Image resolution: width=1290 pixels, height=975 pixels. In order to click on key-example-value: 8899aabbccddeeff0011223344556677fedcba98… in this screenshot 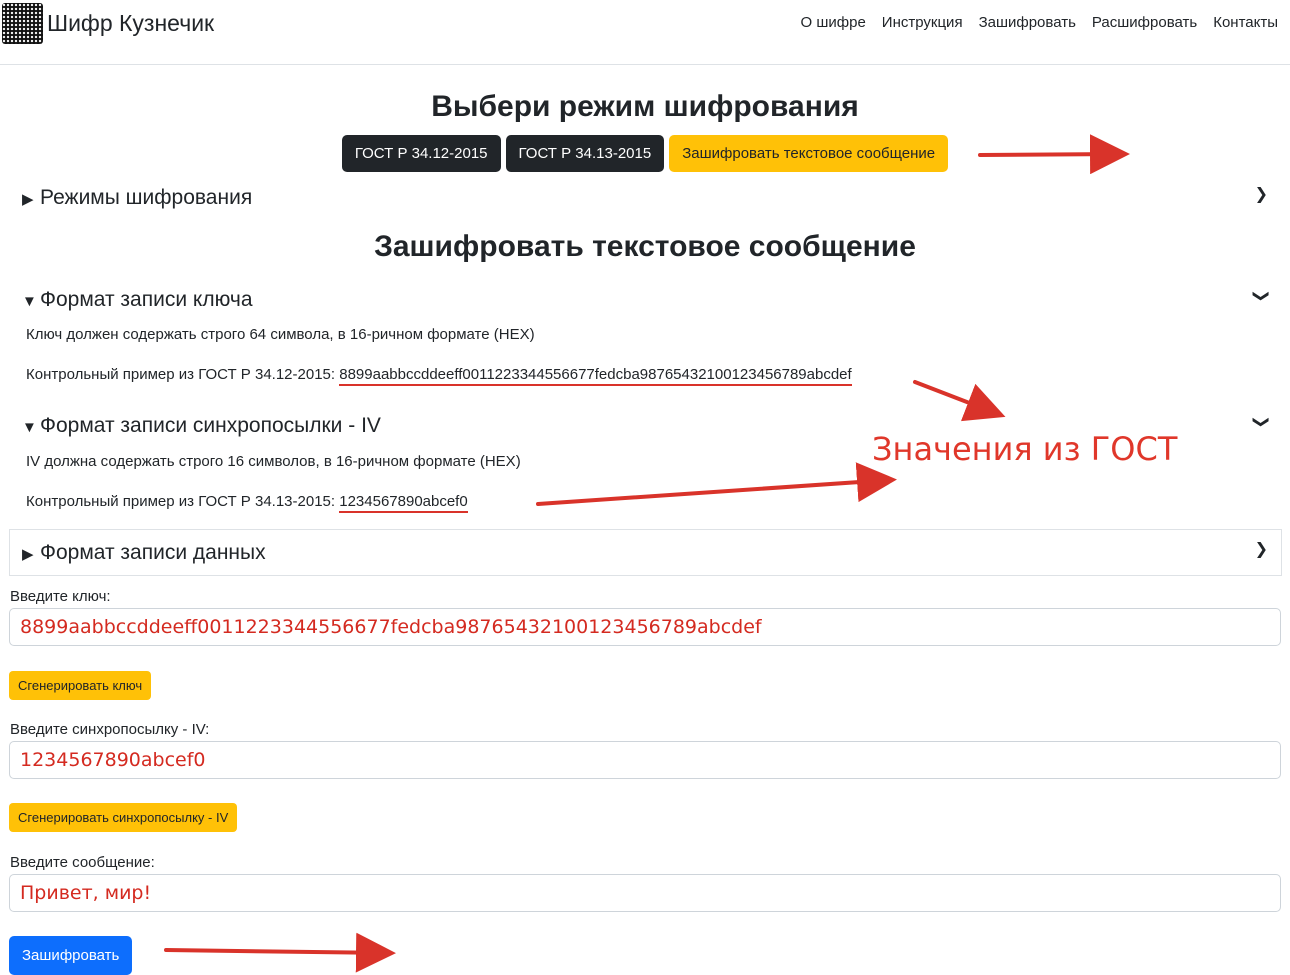, I will do `click(595, 376)`.